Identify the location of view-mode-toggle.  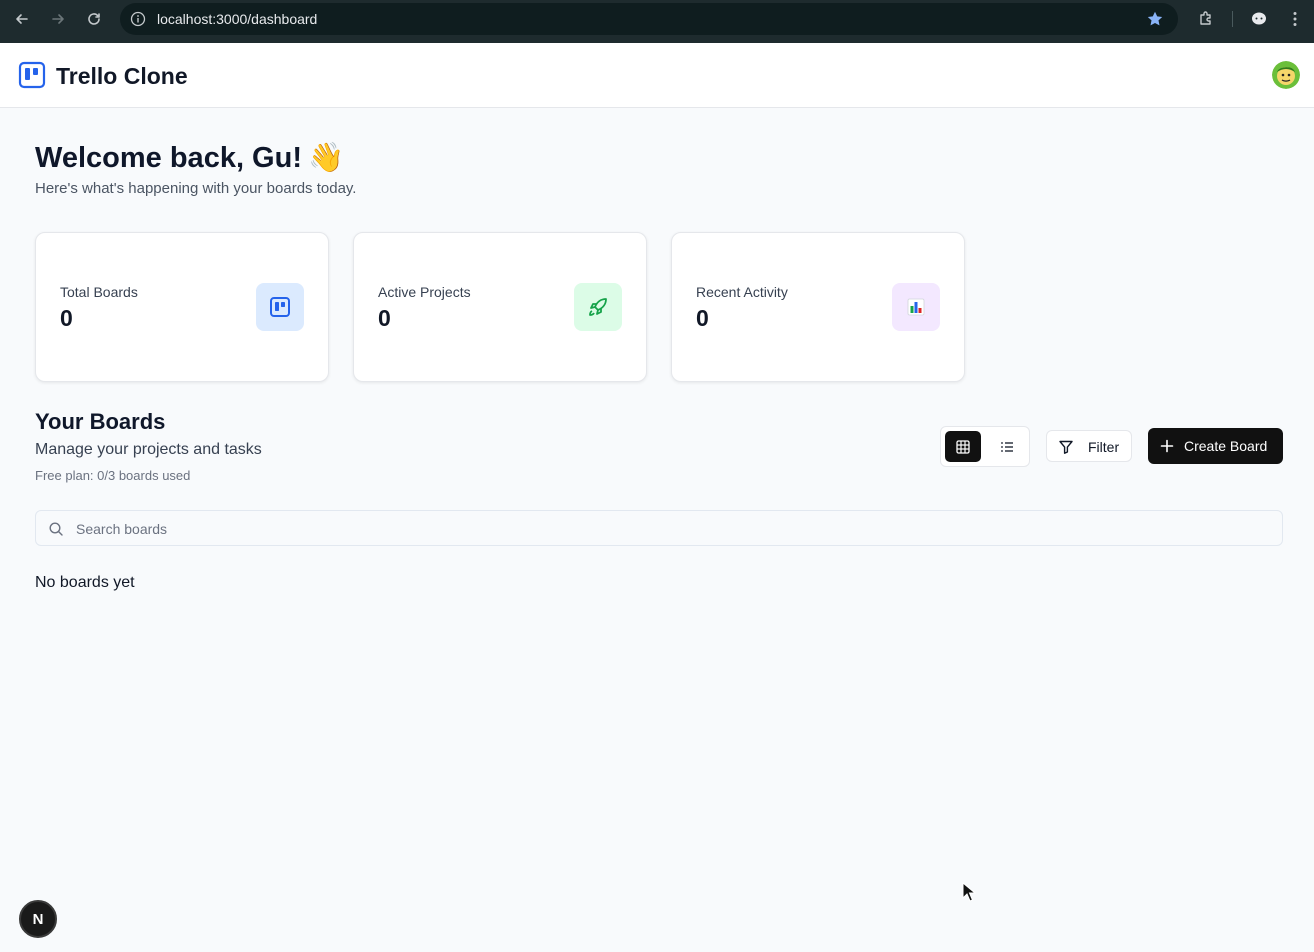
(985, 446).